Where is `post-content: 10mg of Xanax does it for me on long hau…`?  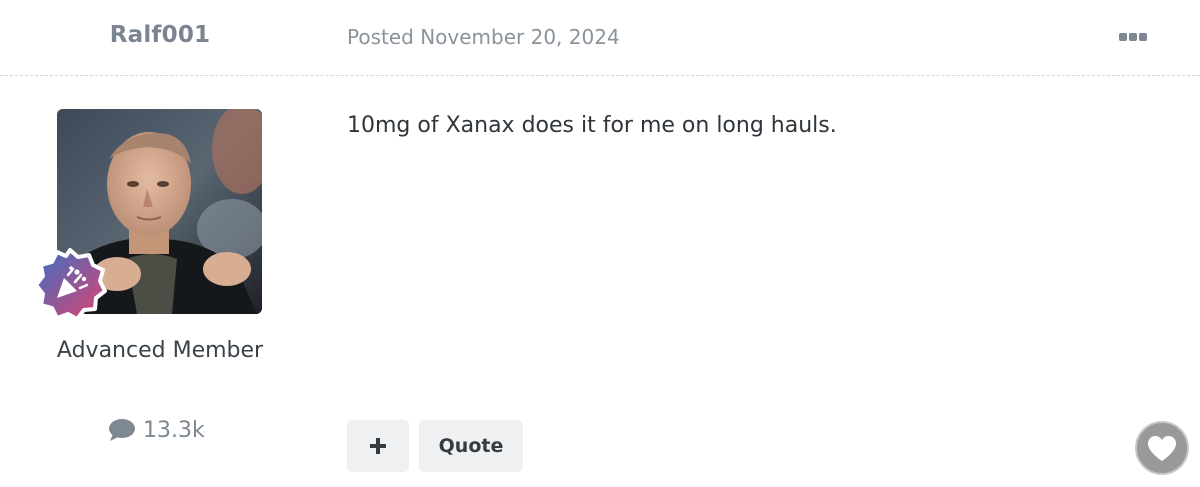
post-content: 10mg of Xanax does it for me on long hau… is located at coordinates (592, 125).